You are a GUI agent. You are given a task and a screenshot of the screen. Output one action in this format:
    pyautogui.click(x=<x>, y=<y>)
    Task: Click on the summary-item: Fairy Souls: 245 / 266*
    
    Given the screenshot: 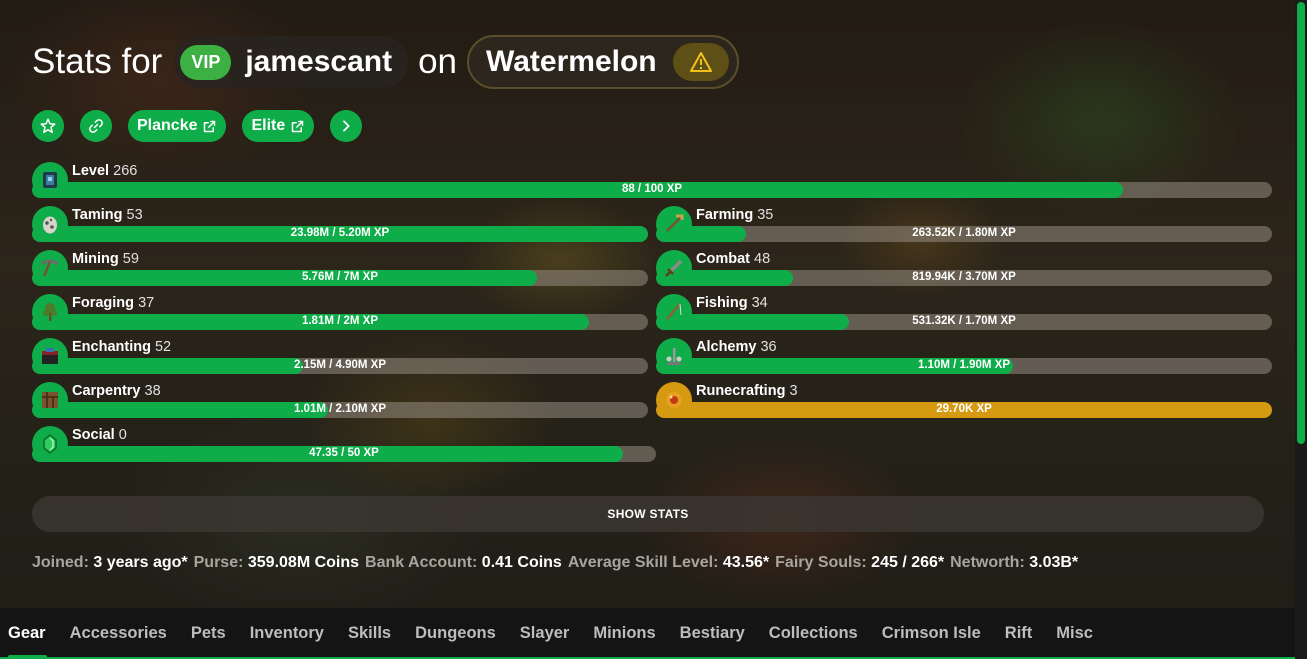 What is the action you would take?
    pyautogui.click(x=859, y=562)
    